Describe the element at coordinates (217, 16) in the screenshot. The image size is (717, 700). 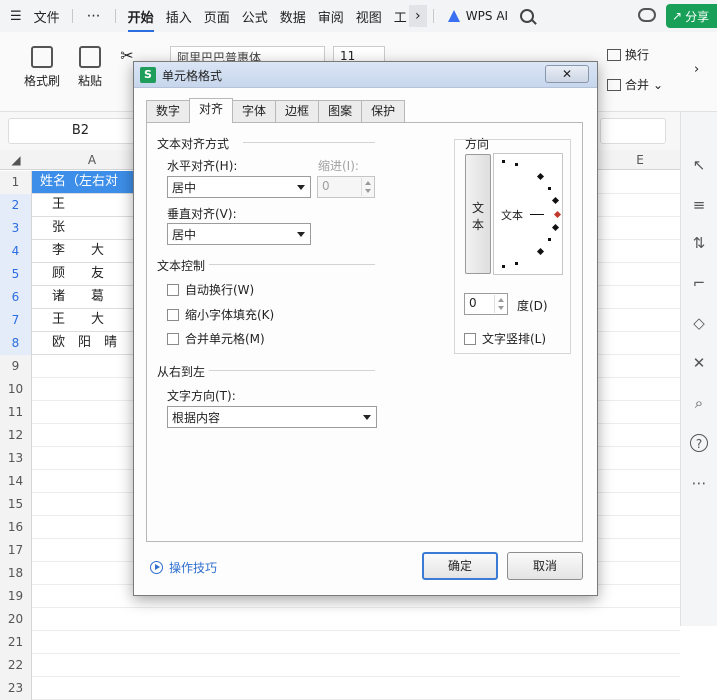
I see `tab-page: 页面` at that location.